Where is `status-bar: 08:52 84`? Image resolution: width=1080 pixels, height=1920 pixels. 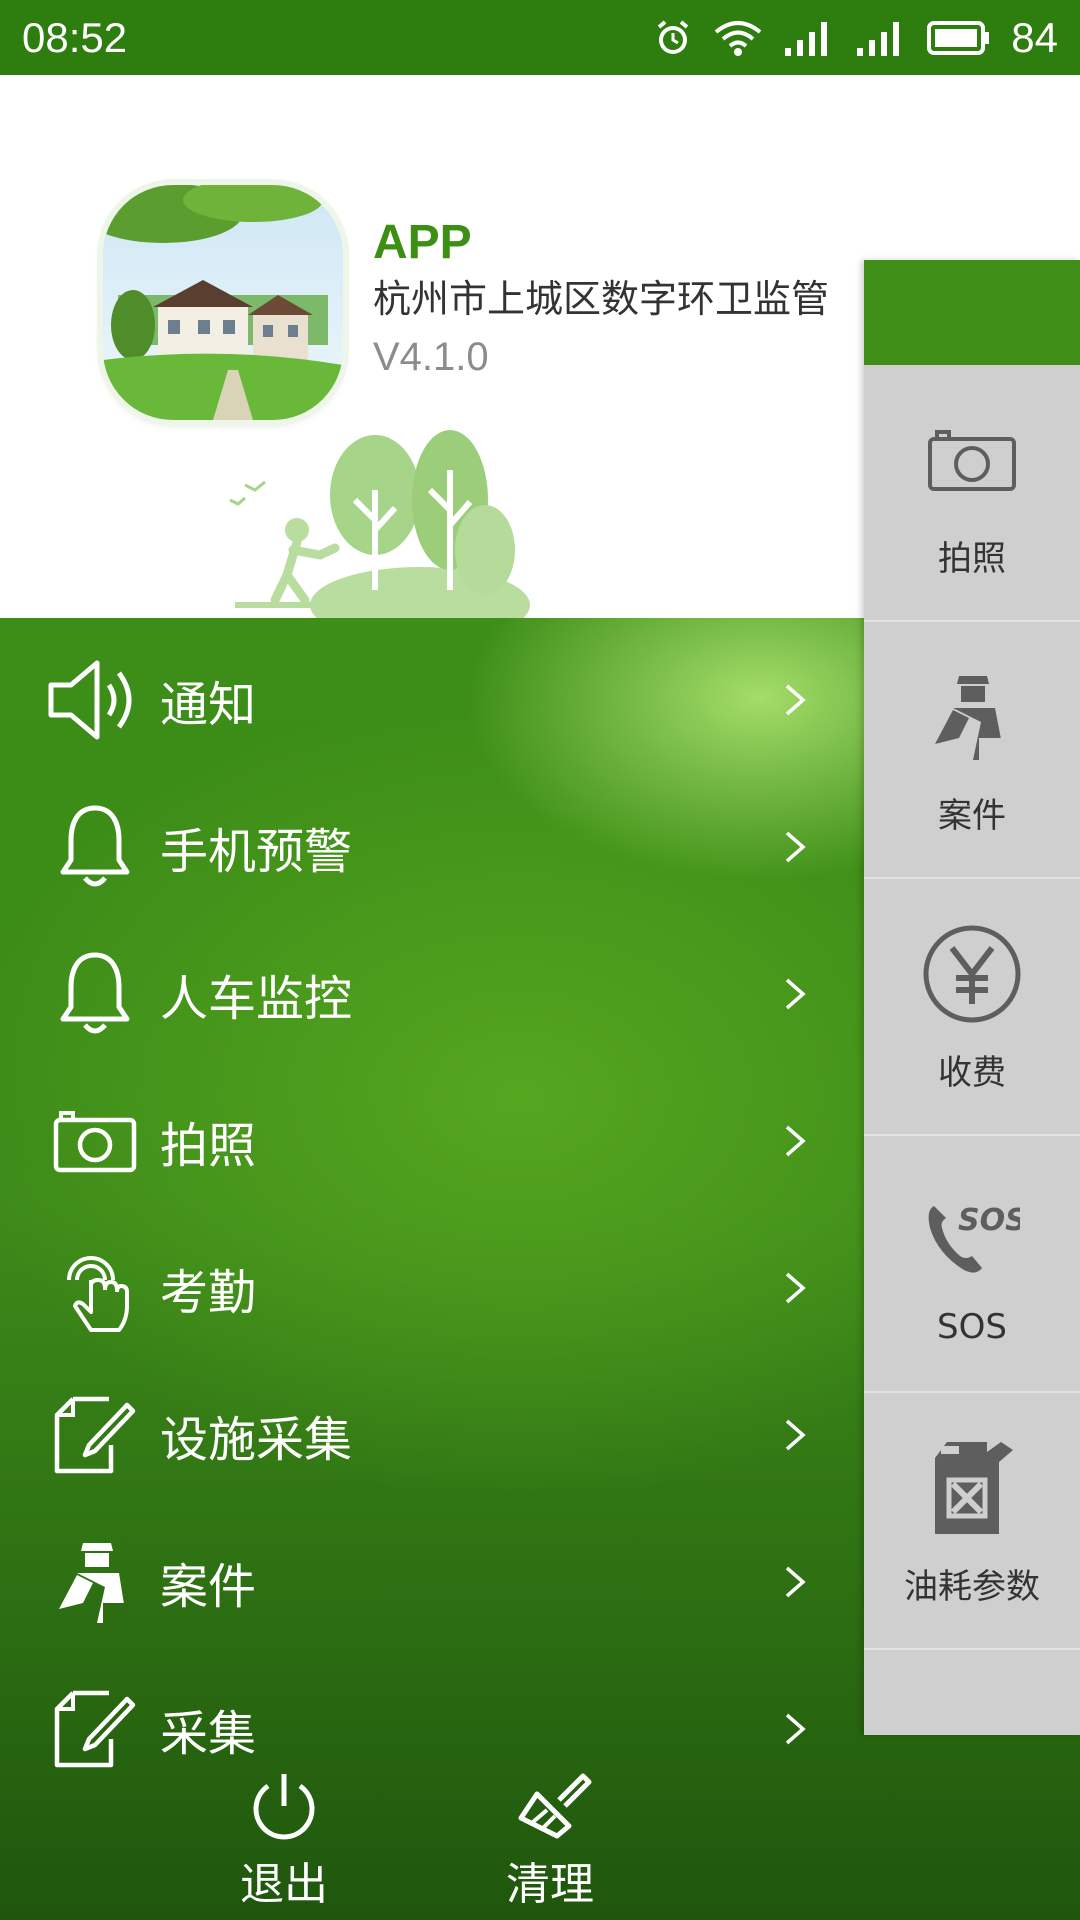
status-bar: 08:52 84 is located at coordinates (540, 37).